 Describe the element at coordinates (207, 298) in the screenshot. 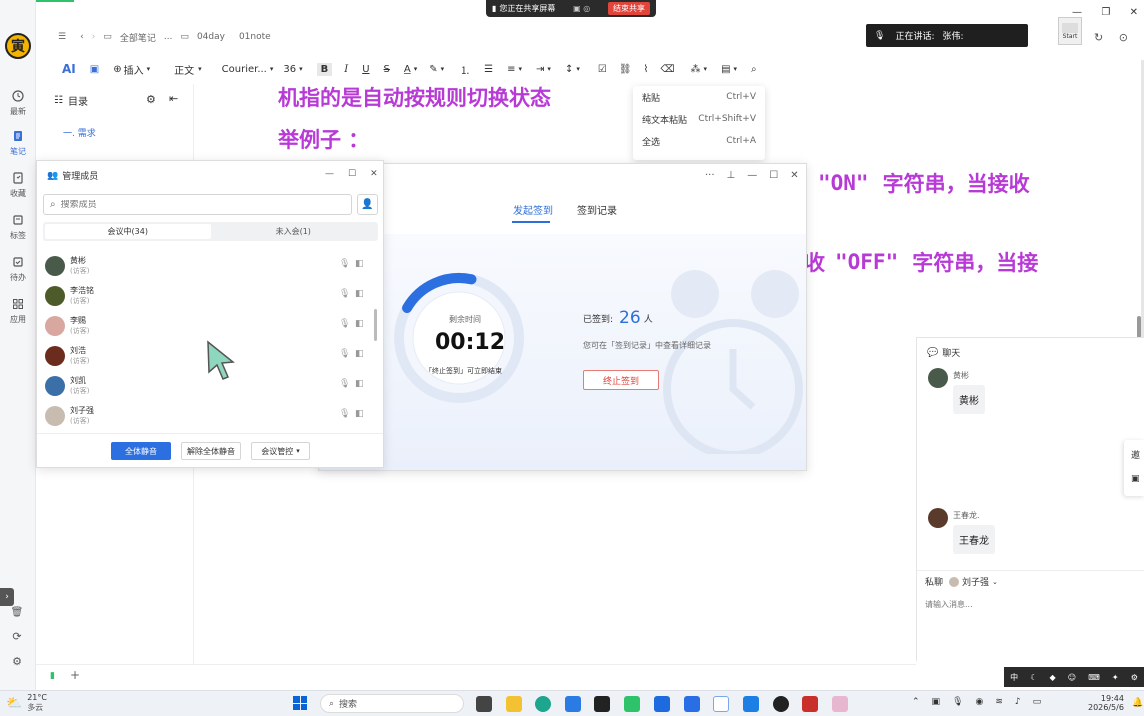

I see `member-row: 李浩铭 (访客) 🎙 ◧` at that location.